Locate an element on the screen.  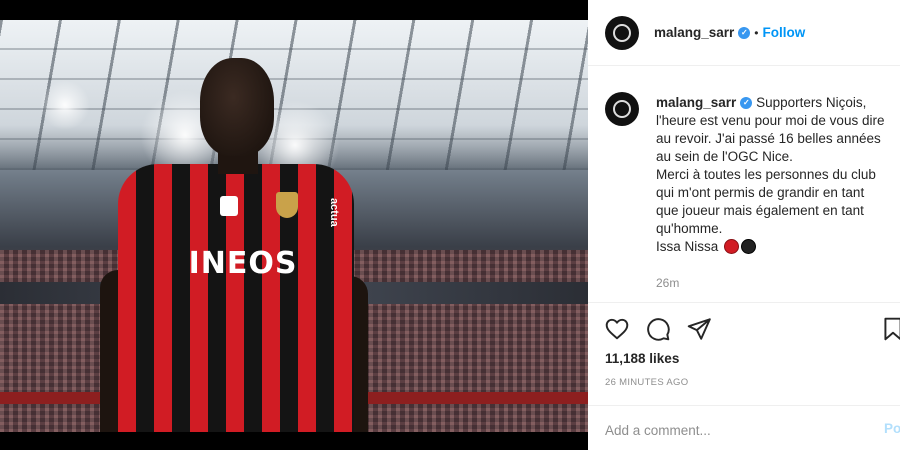
header-username: malang_sarr is located at coordinates (694, 32).